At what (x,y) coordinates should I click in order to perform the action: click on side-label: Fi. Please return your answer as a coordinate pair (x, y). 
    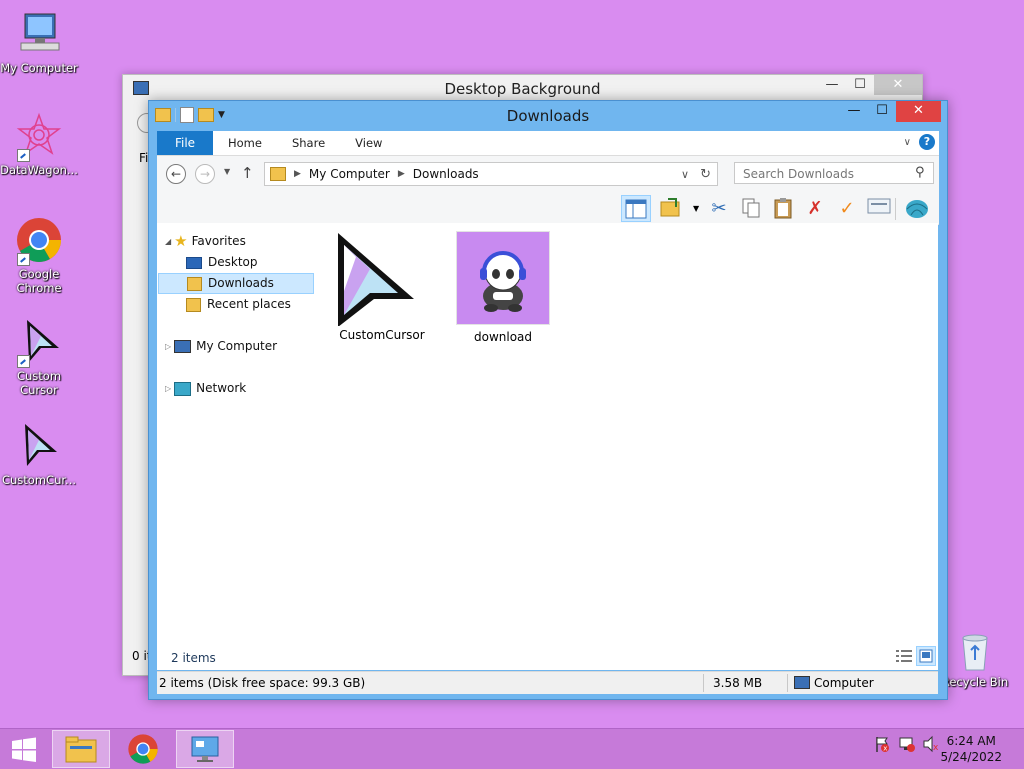
    Looking at the image, I should click on (144, 158).